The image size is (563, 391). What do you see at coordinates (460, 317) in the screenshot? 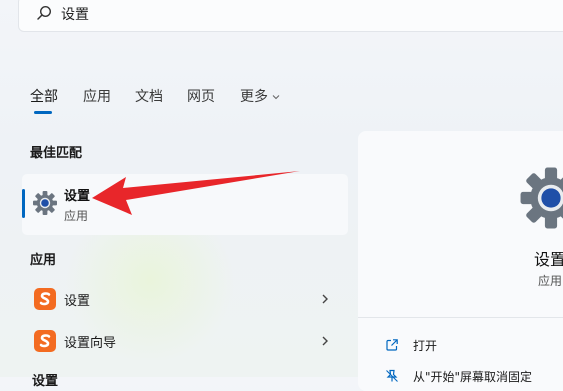
I see `divider` at bounding box center [460, 317].